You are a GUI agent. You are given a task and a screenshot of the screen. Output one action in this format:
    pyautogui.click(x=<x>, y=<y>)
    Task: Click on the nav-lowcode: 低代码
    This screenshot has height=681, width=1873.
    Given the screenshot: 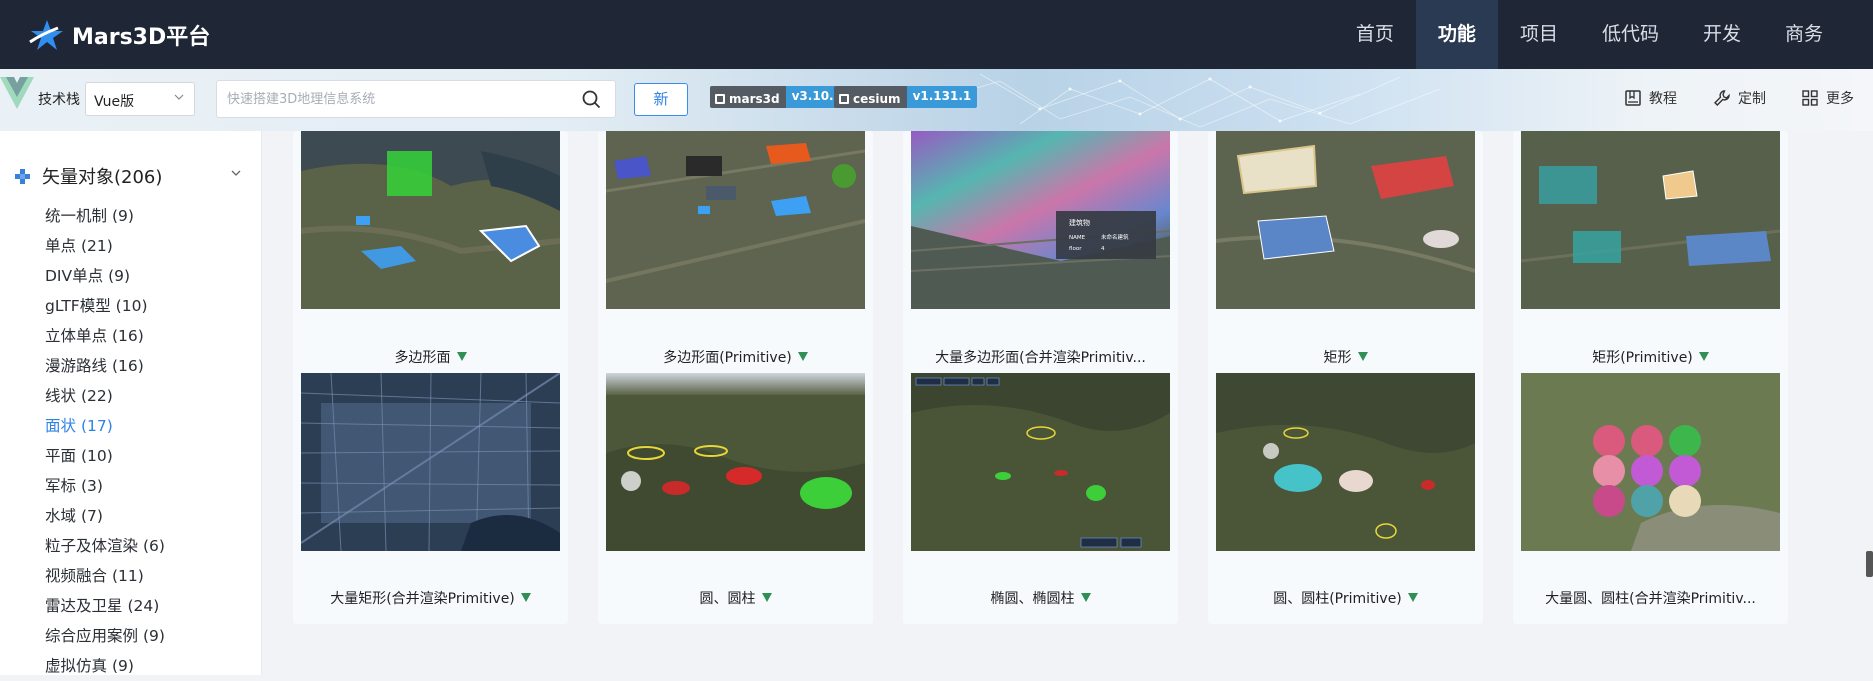 What is the action you would take?
    pyautogui.click(x=1630, y=34)
    